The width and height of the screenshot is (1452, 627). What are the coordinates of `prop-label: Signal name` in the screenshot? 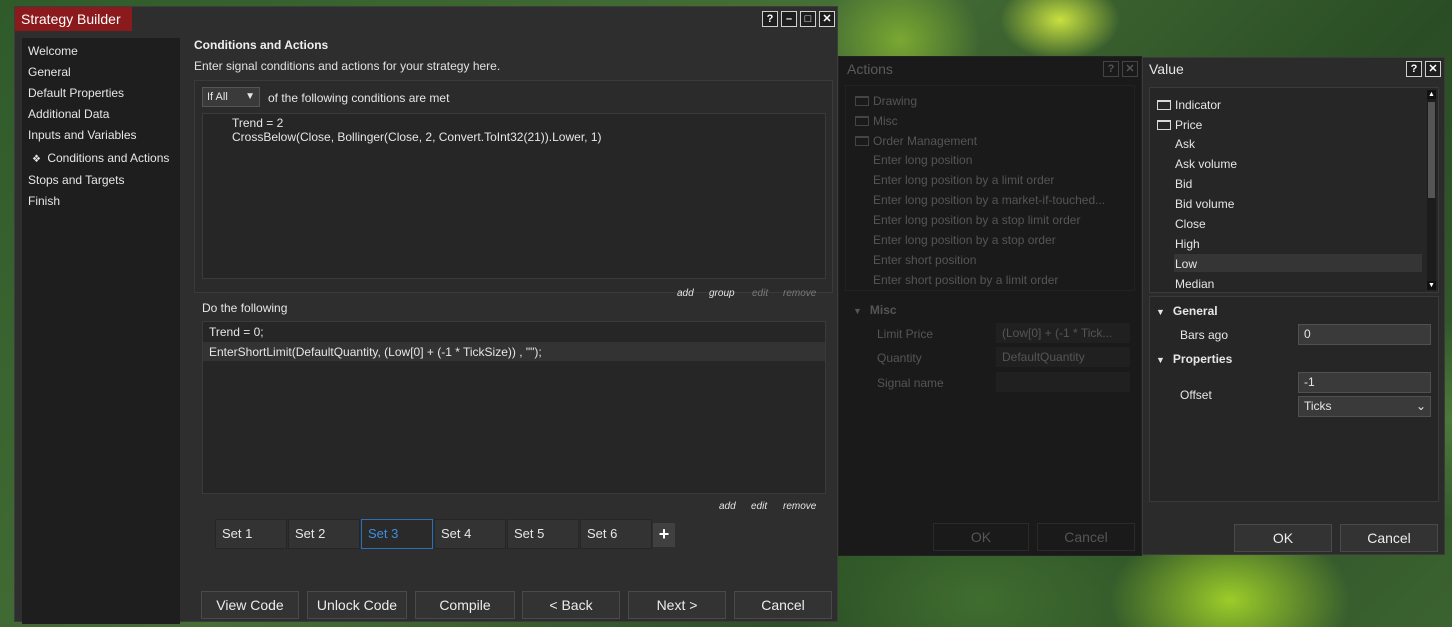 It's located at (910, 383).